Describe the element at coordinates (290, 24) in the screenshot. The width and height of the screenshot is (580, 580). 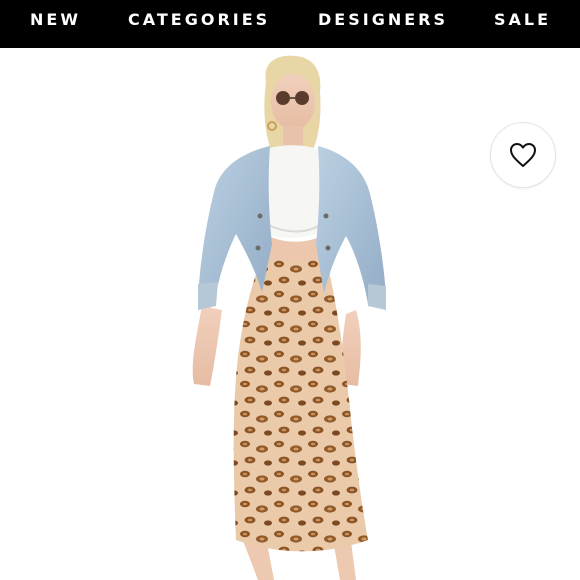
I see `top-nav: NEW CATEGORIES DESIGNERS SALE` at that location.